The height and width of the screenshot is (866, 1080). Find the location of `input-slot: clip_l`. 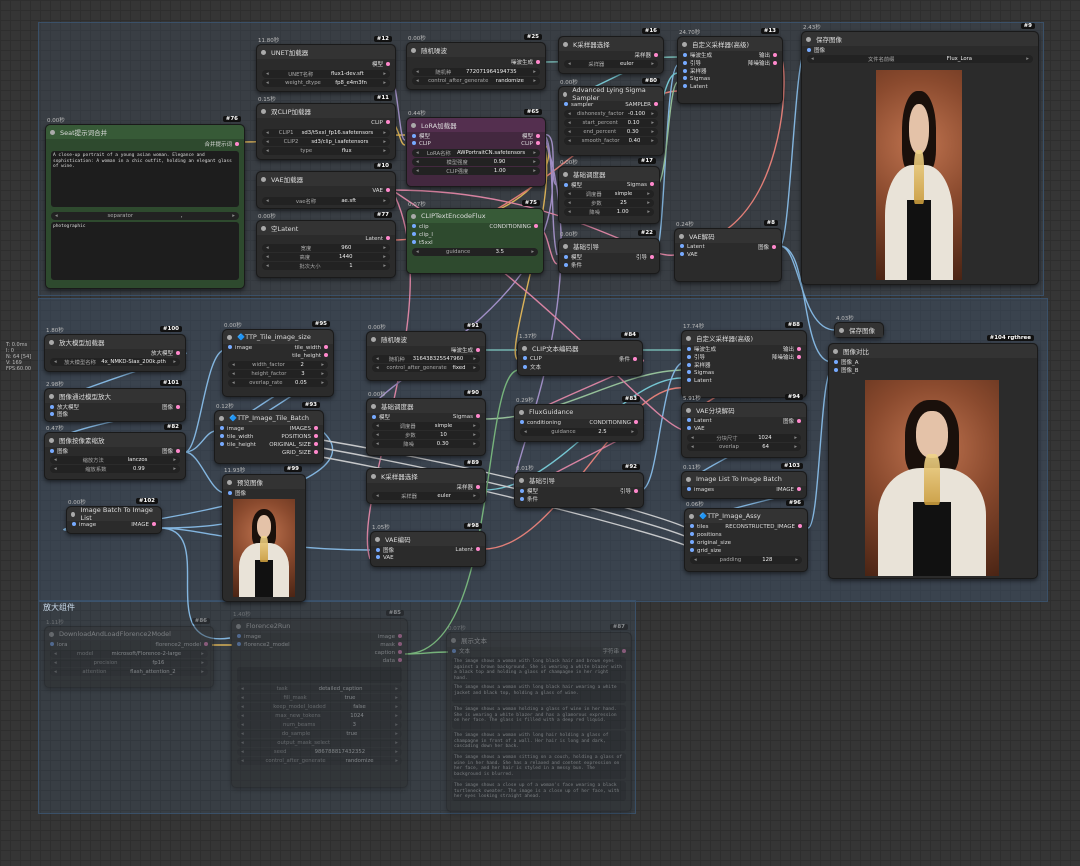

input-slot: clip_l is located at coordinates (422, 235).